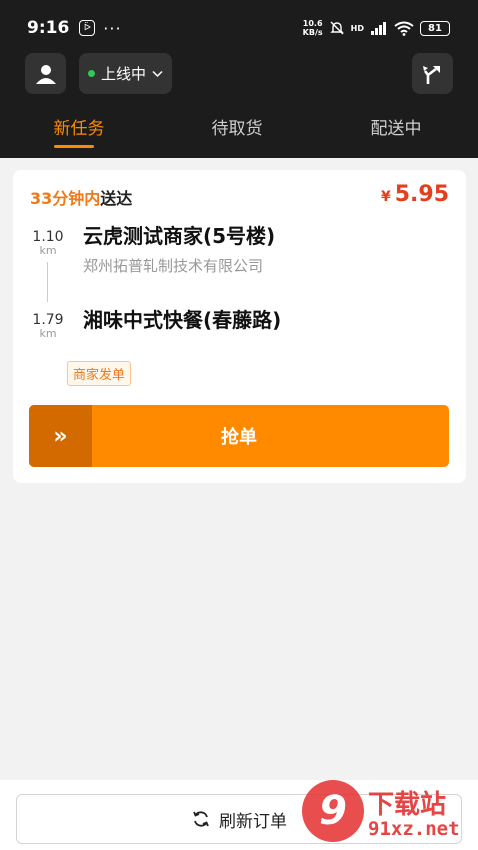  What do you see at coordinates (99, 373) in the screenshot?
I see `merchant-order-tag: 商家发单` at bounding box center [99, 373].